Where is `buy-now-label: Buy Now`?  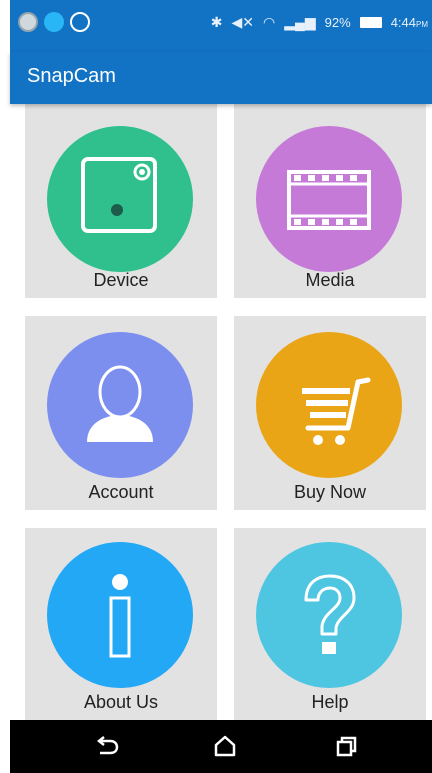
buy-now-label: Buy Now is located at coordinates (330, 492).